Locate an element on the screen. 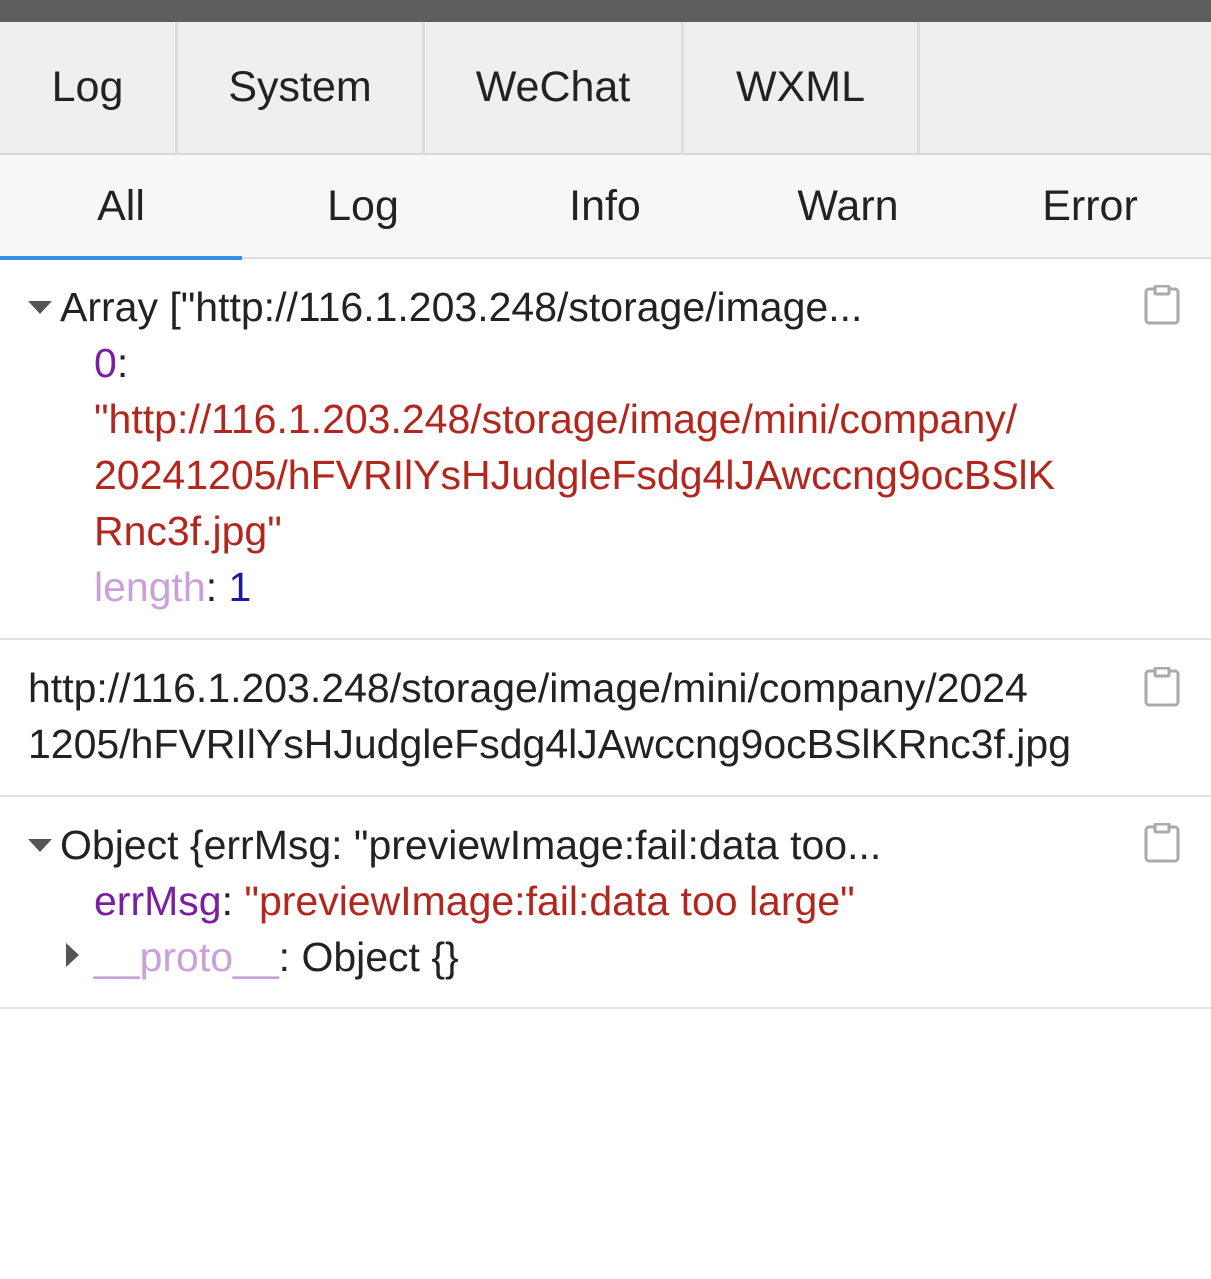 This screenshot has height=1279, width=1211. caret-right-icon is located at coordinates (72, 955).